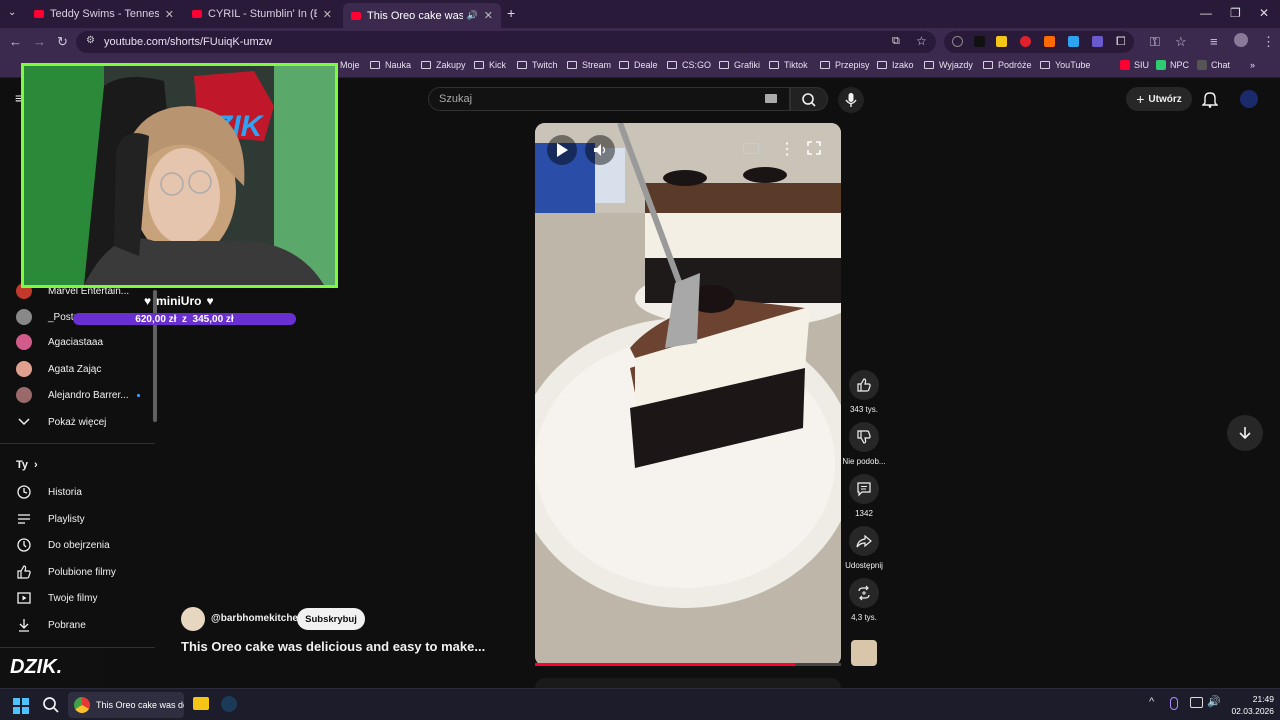  I want to click on bookmark-podroze: Podróże, so click(1007, 65).